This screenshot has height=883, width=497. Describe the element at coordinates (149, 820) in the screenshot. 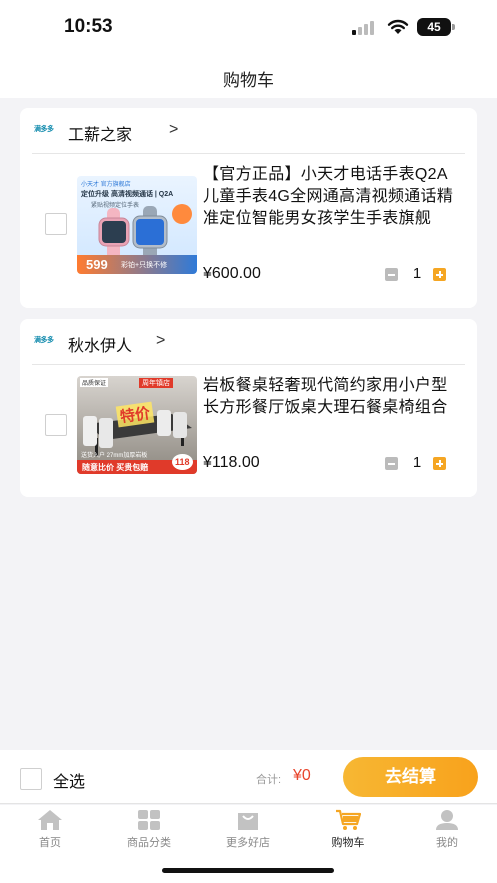

I see `category-icon` at that location.